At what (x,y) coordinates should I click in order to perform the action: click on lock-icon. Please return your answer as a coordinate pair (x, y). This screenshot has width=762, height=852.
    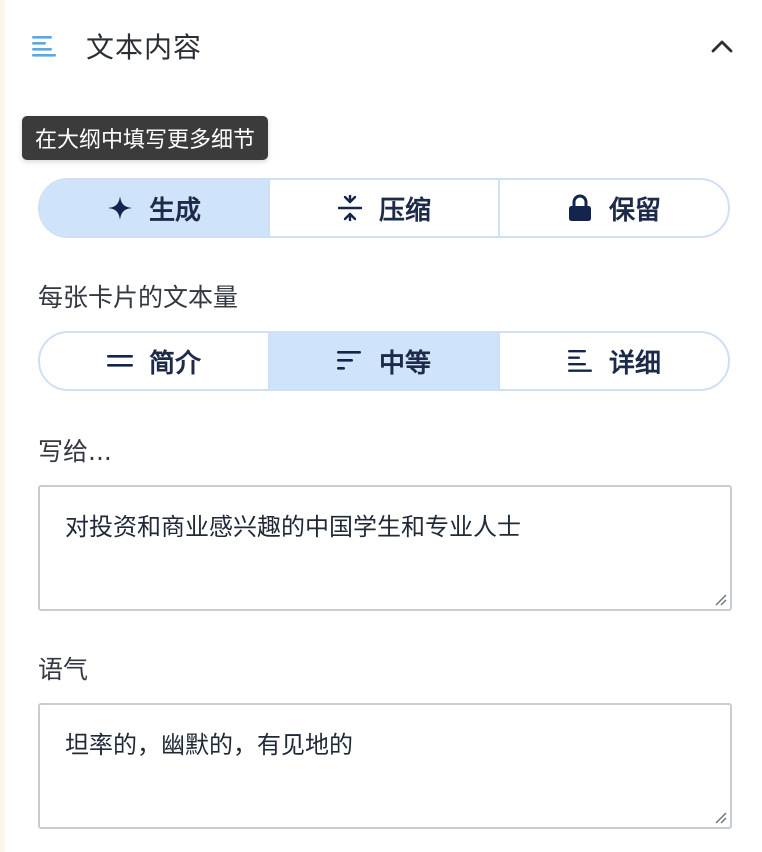
    Looking at the image, I should click on (580, 207).